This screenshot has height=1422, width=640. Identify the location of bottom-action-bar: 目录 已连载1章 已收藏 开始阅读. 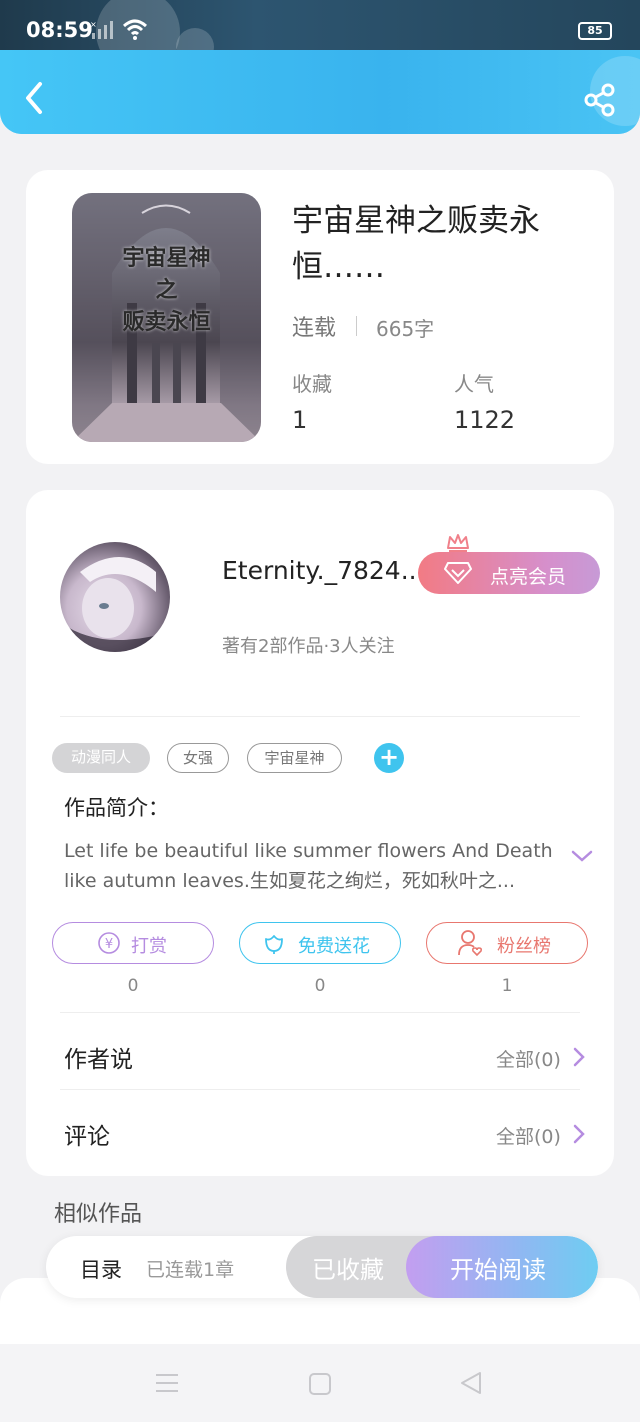
(322, 1267).